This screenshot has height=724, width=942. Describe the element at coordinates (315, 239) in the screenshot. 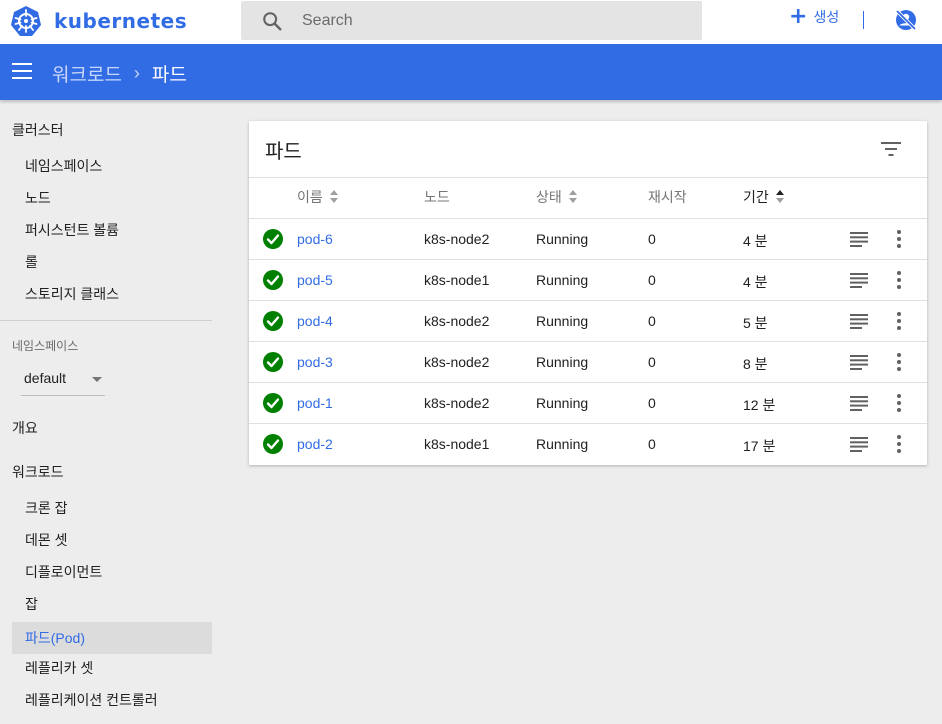

I see `pod-name-link: pod-6` at that location.